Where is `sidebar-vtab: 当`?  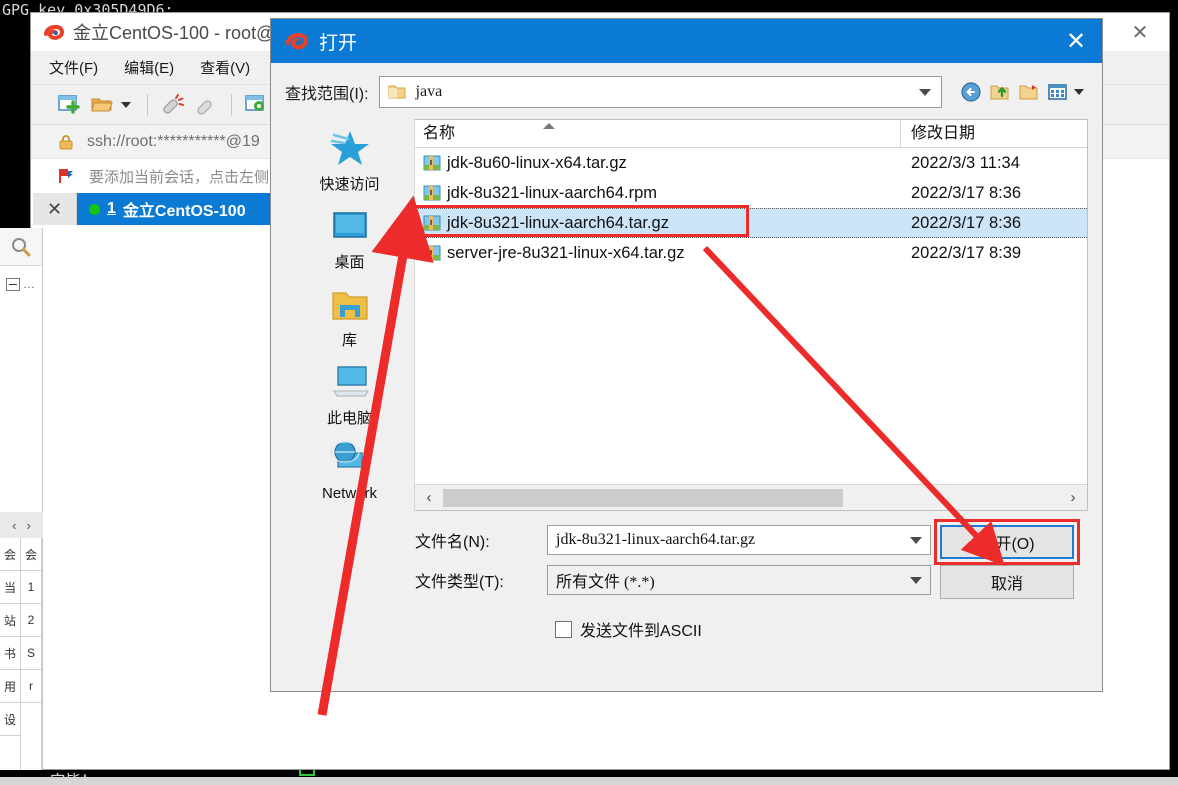
sidebar-vtab: 当 is located at coordinates (10, 587).